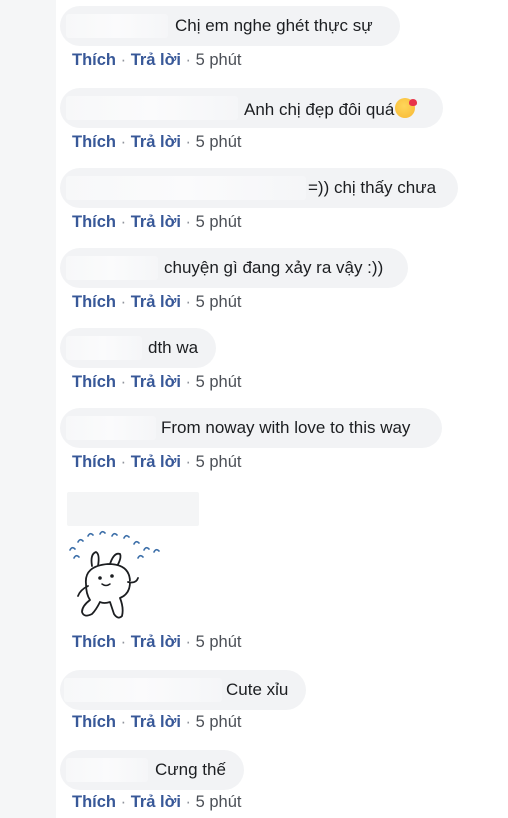 This screenshot has width=508, height=818. I want to click on comment-bubble: chuyện gì đang xảy ra vậy :)), so click(234, 268).